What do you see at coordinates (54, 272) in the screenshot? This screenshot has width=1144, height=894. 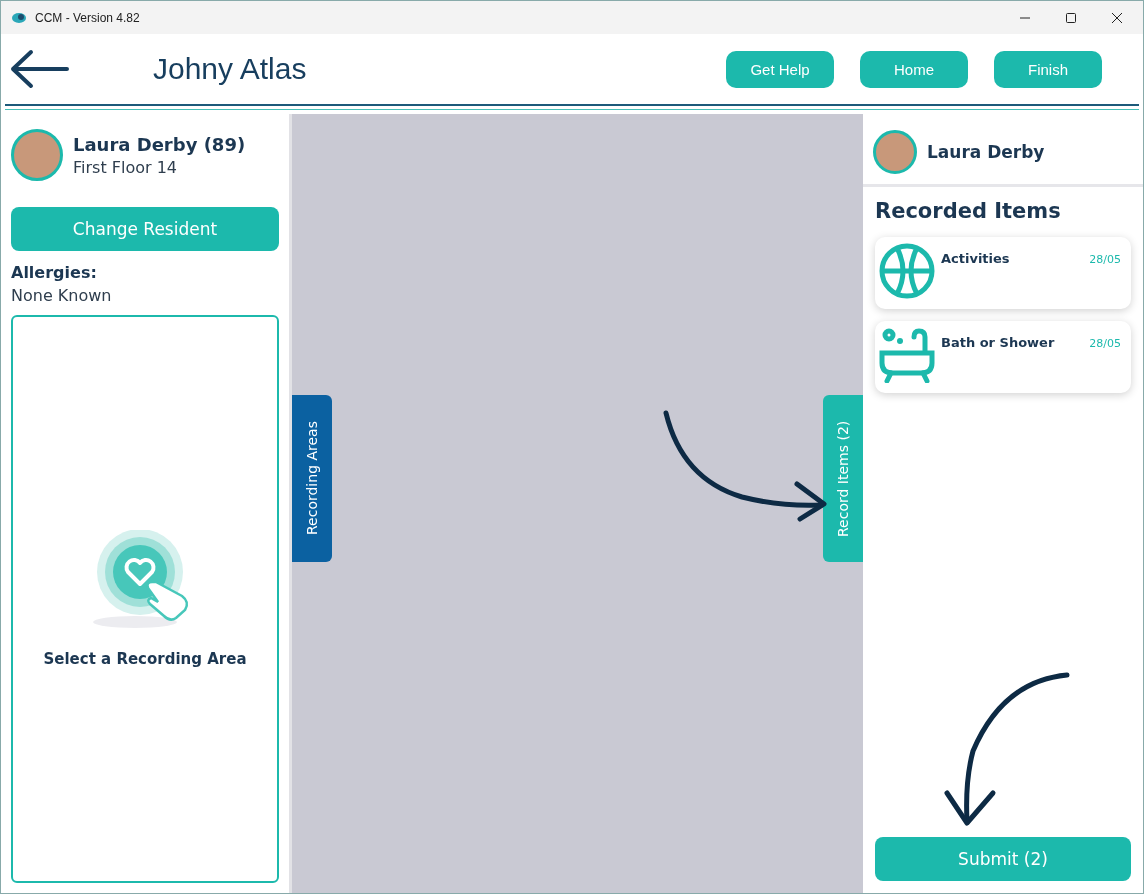 I see `allergies-label: Allergies:` at bounding box center [54, 272].